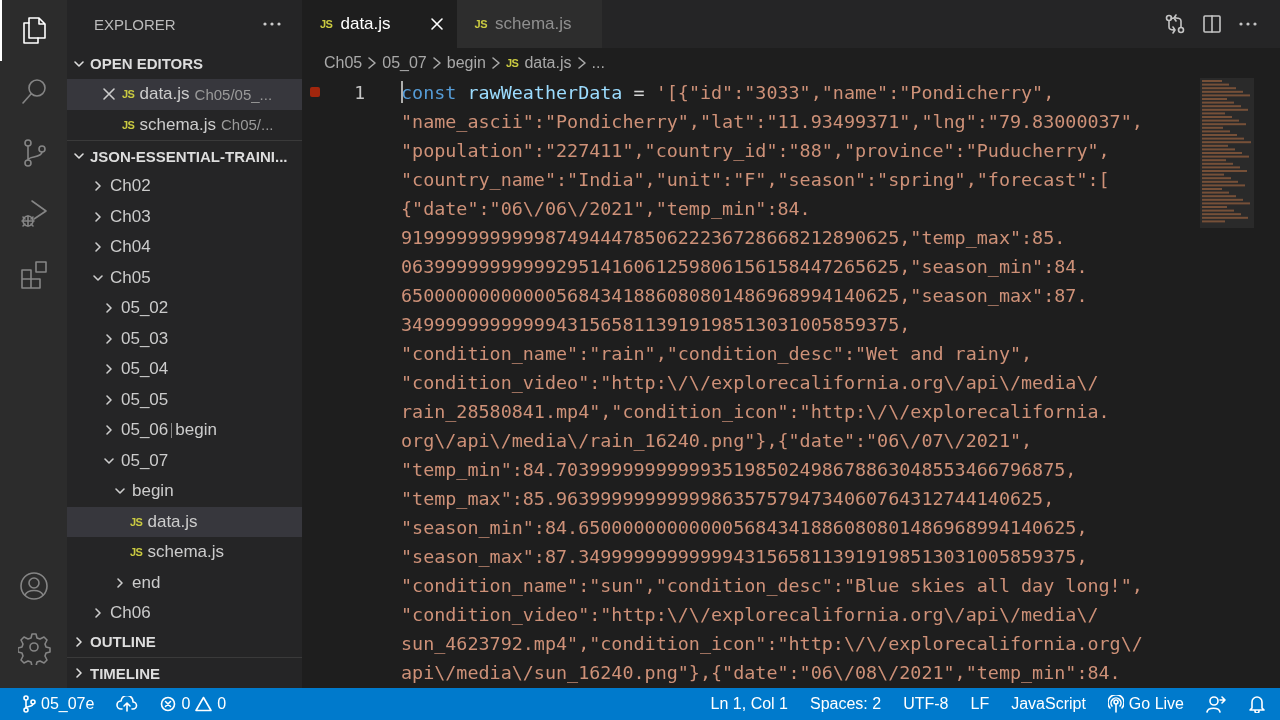  Describe the element at coordinates (359, 92) in the screenshot. I see `line-number: 1` at that location.